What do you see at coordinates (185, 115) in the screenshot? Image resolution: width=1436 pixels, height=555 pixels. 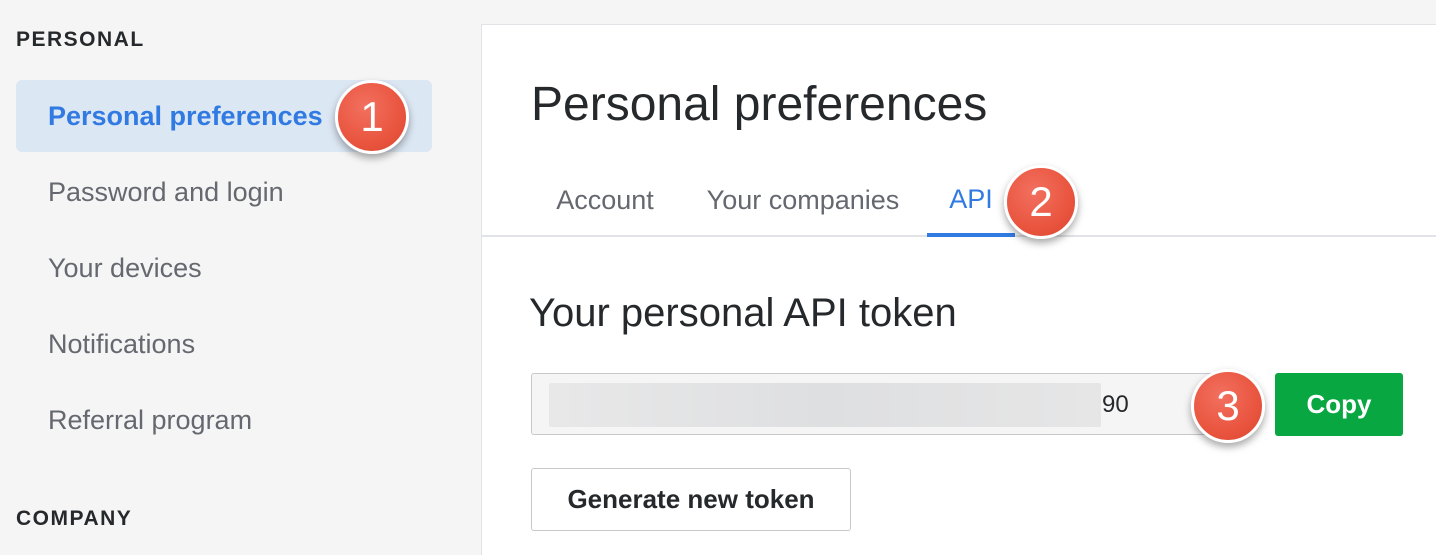 I see `sidebar-item-label: Personal preferences` at bounding box center [185, 115].